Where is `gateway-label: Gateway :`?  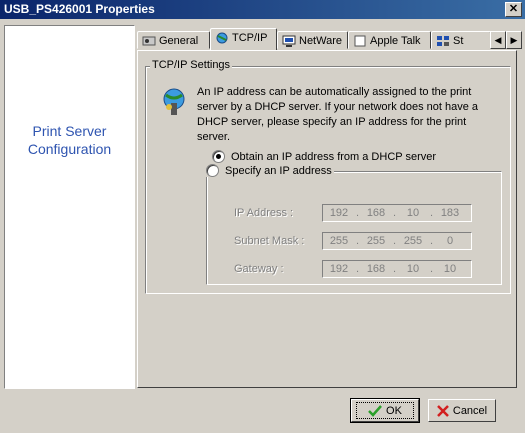 gateway-label: Gateway : is located at coordinates (259, 269).